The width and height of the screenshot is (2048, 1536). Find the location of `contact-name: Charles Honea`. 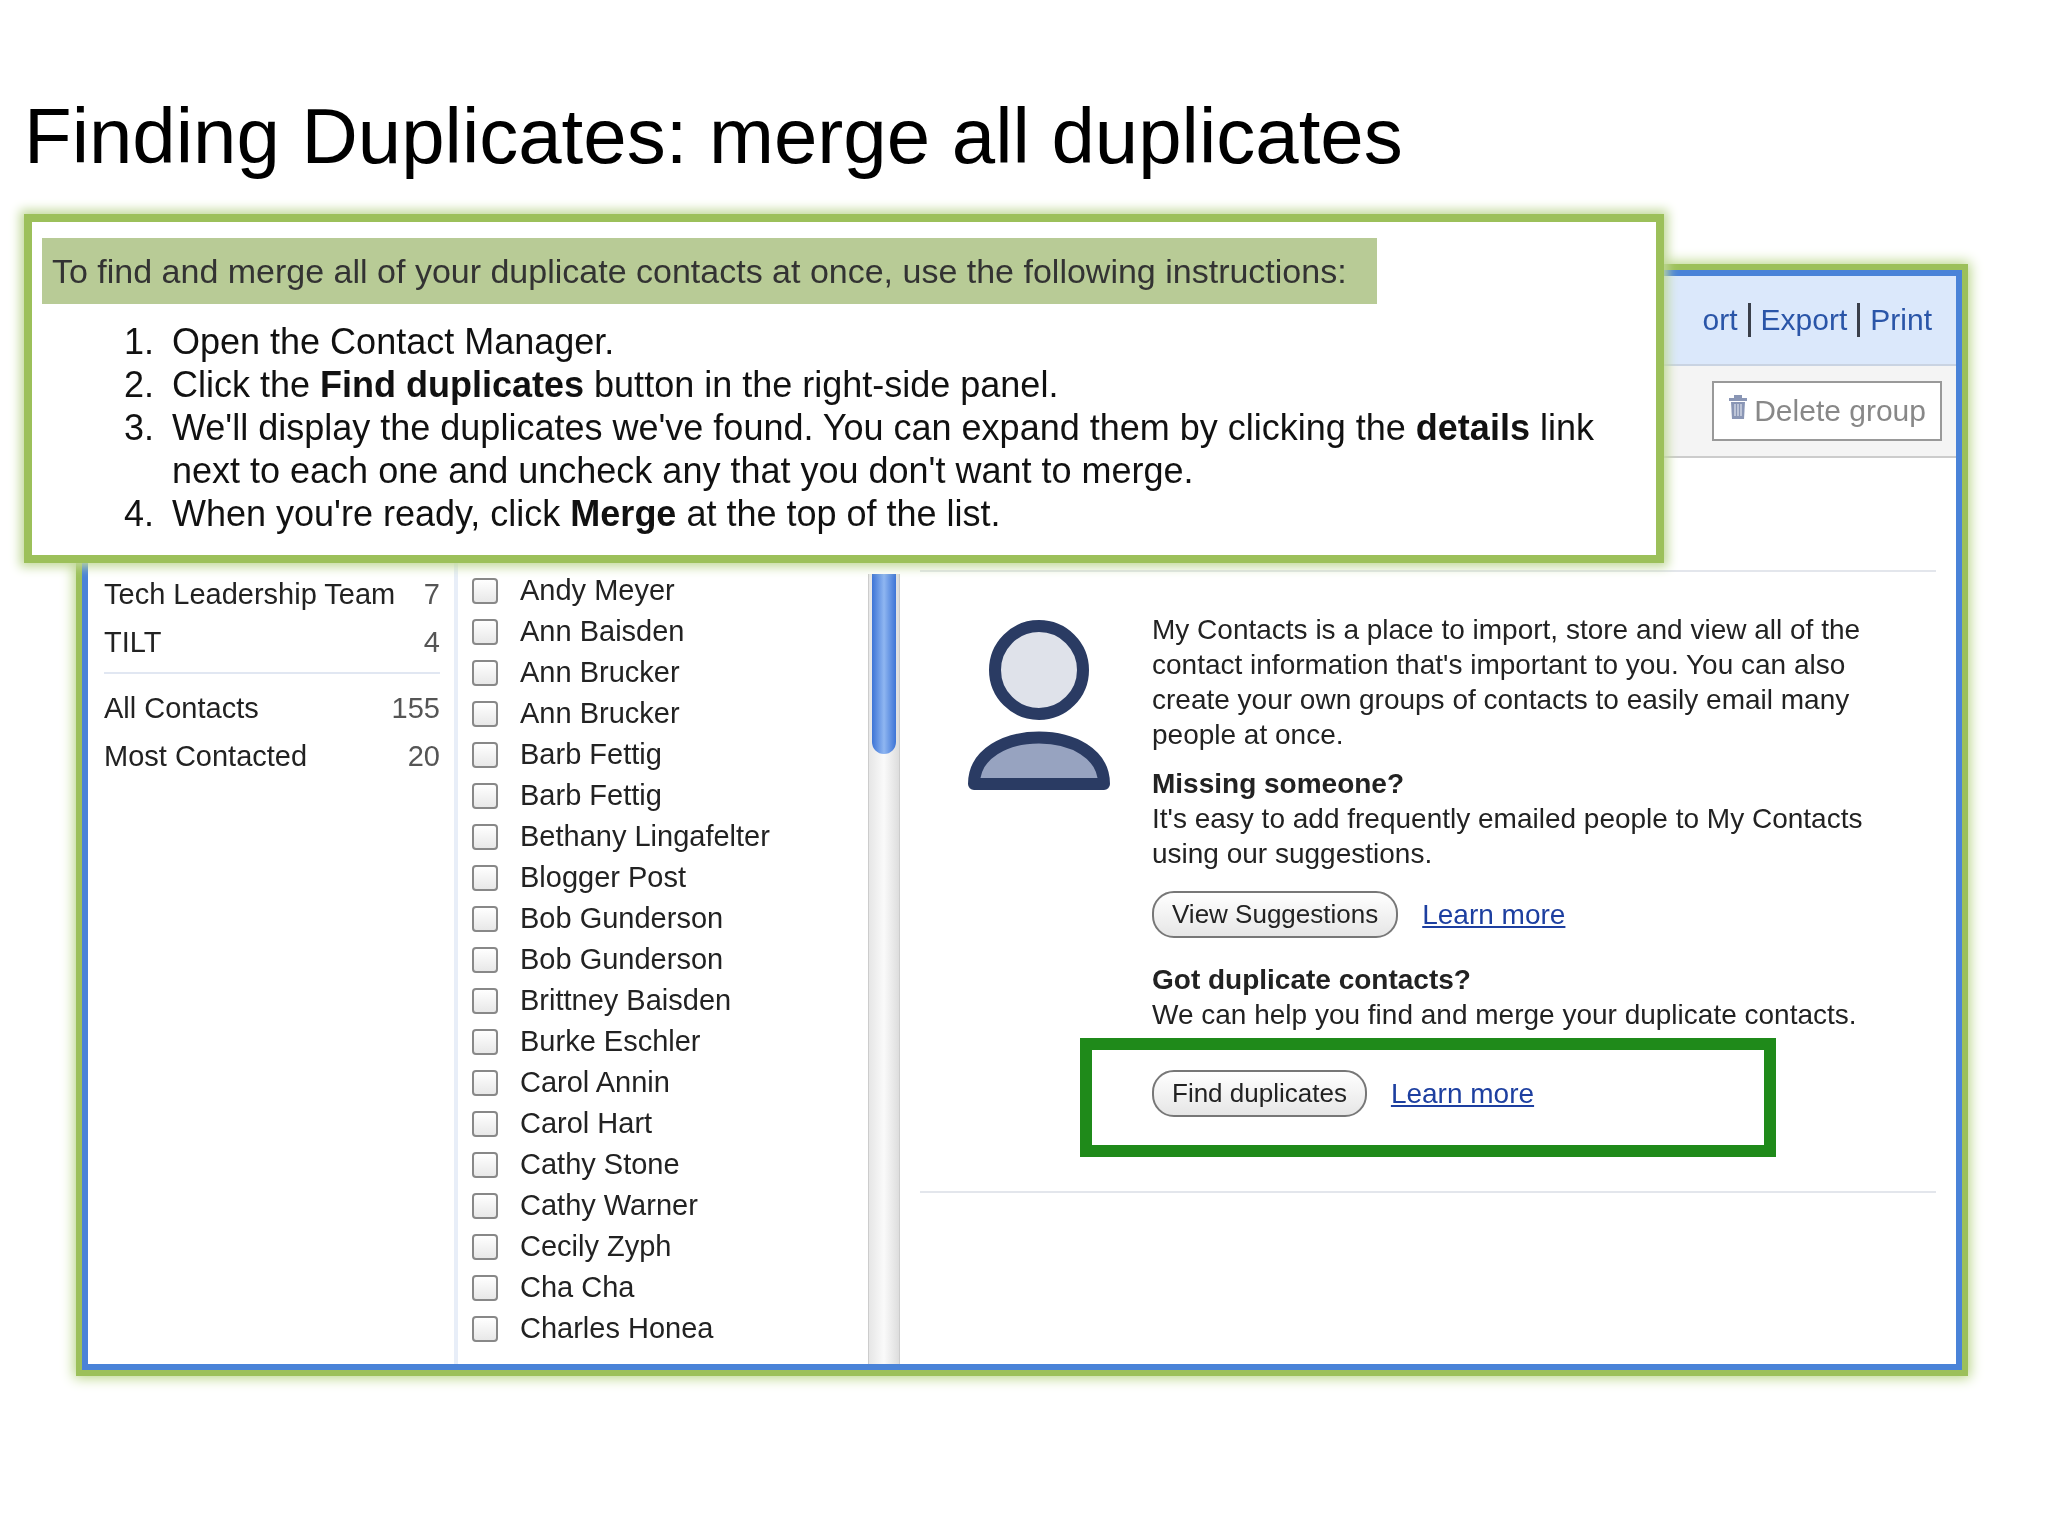

contact-name: Charles Honea is located at coordinates (617, 1328).